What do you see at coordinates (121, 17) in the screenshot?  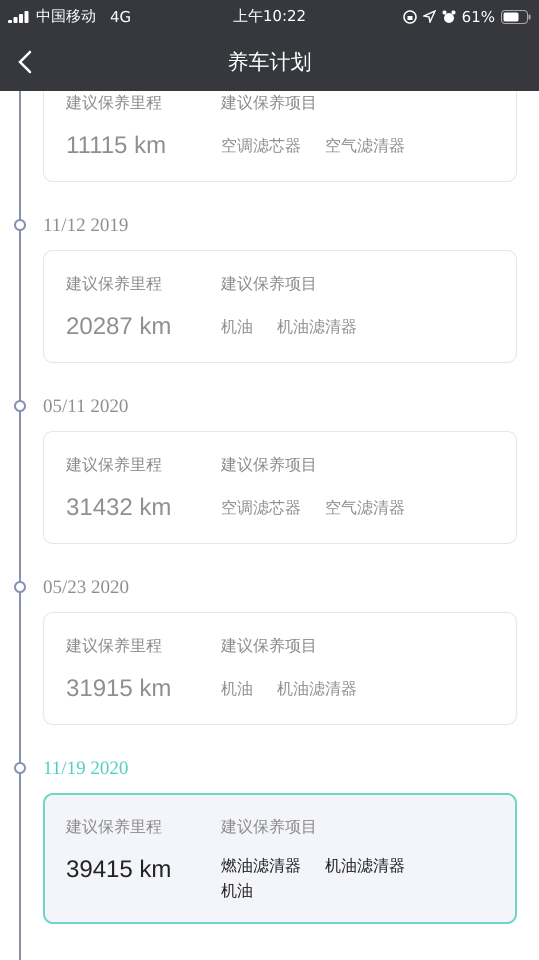 I see `network-type: 4G` at bounding box center [121, 17].